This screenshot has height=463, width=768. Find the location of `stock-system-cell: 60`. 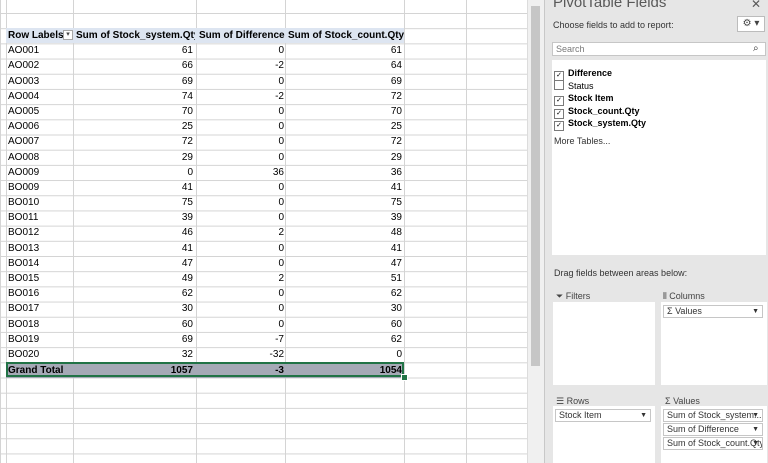

stock-system-cell: 60 is located at coordinates (133, 324).